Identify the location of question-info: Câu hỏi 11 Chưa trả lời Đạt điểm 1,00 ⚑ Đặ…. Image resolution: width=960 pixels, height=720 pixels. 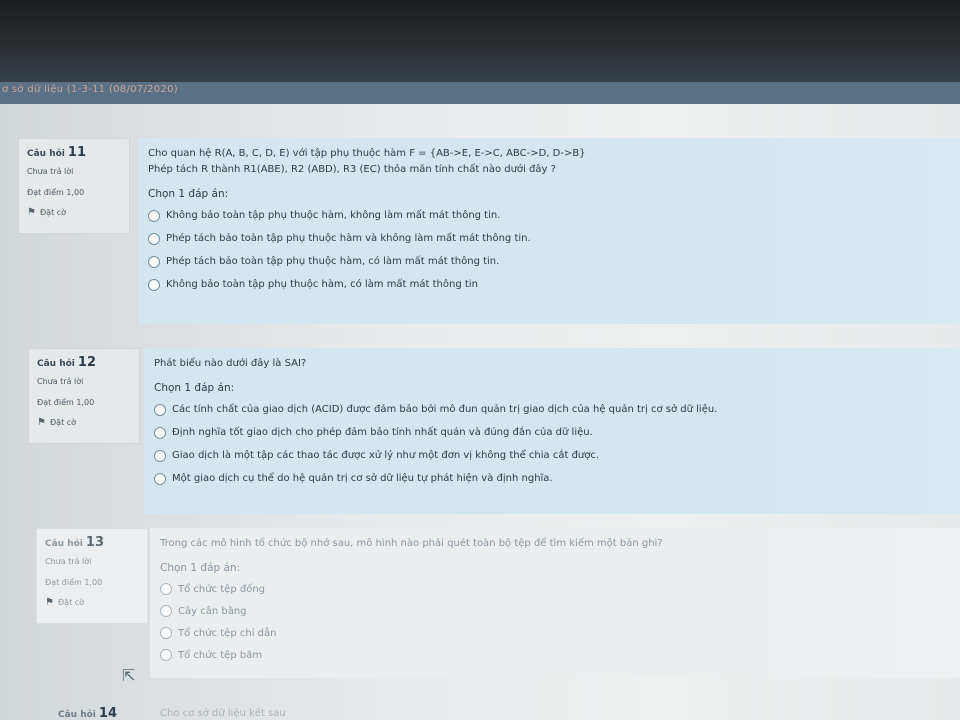
(74, 186).